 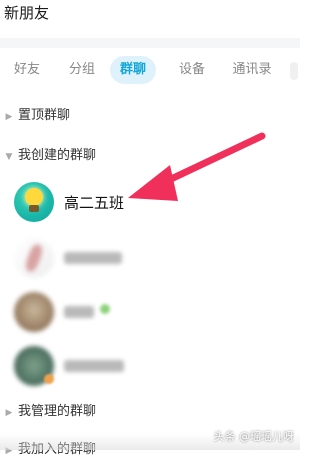 What do you see at coordinates (150, 116) in the screenshot?
I see `section-pinned-groups: ▶ 置顶群聊` at bounding box center [150, 116].